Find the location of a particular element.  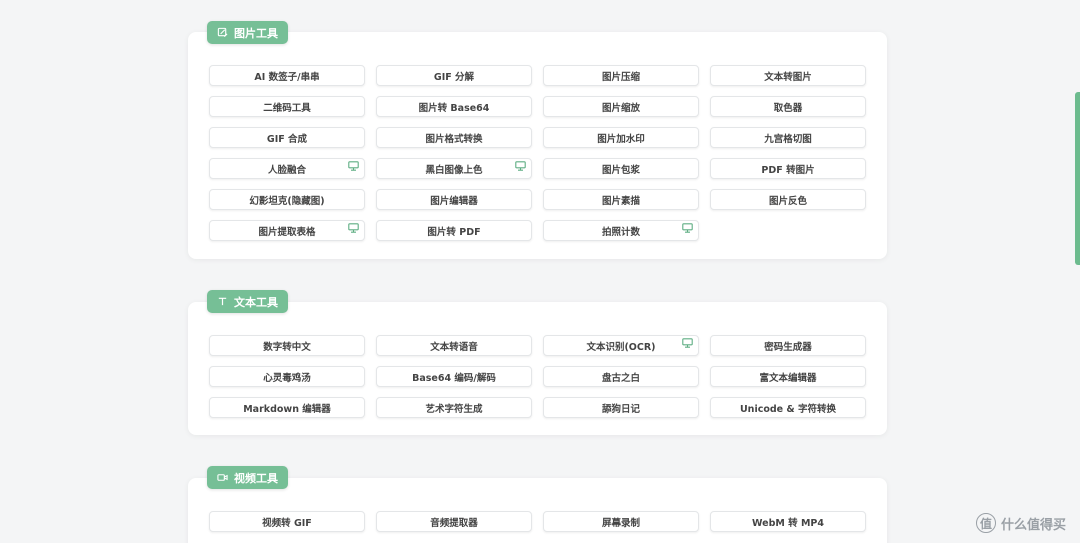

tool-label: 心灵毒鸡汤 is located at coordinates (287, 378).